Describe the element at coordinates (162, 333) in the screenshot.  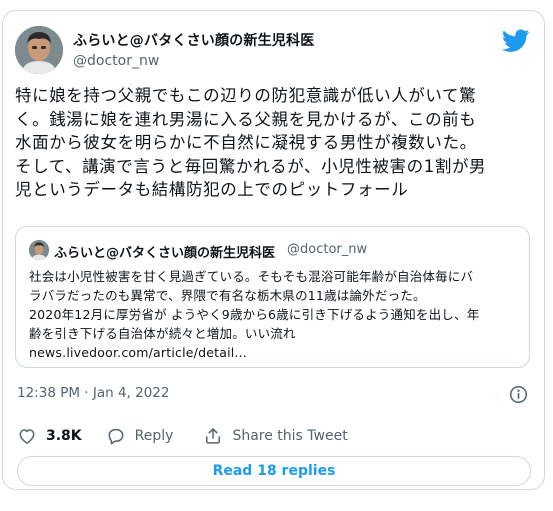
I see `quoted-text-line: 齢を引き下げる自治体が続々と増加。いい流れ` at that location.